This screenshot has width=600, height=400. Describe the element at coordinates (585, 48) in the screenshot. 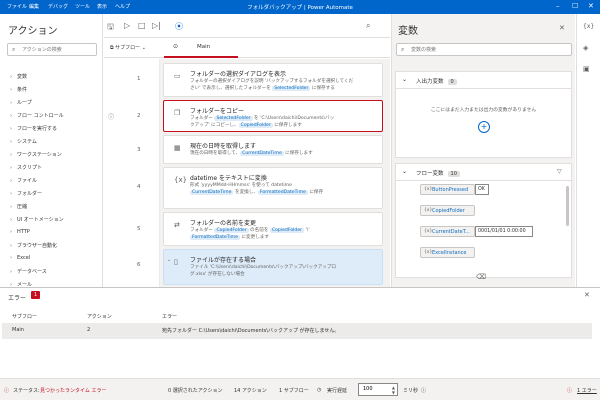

I see `ui-elements-icon: ◈` at that location.